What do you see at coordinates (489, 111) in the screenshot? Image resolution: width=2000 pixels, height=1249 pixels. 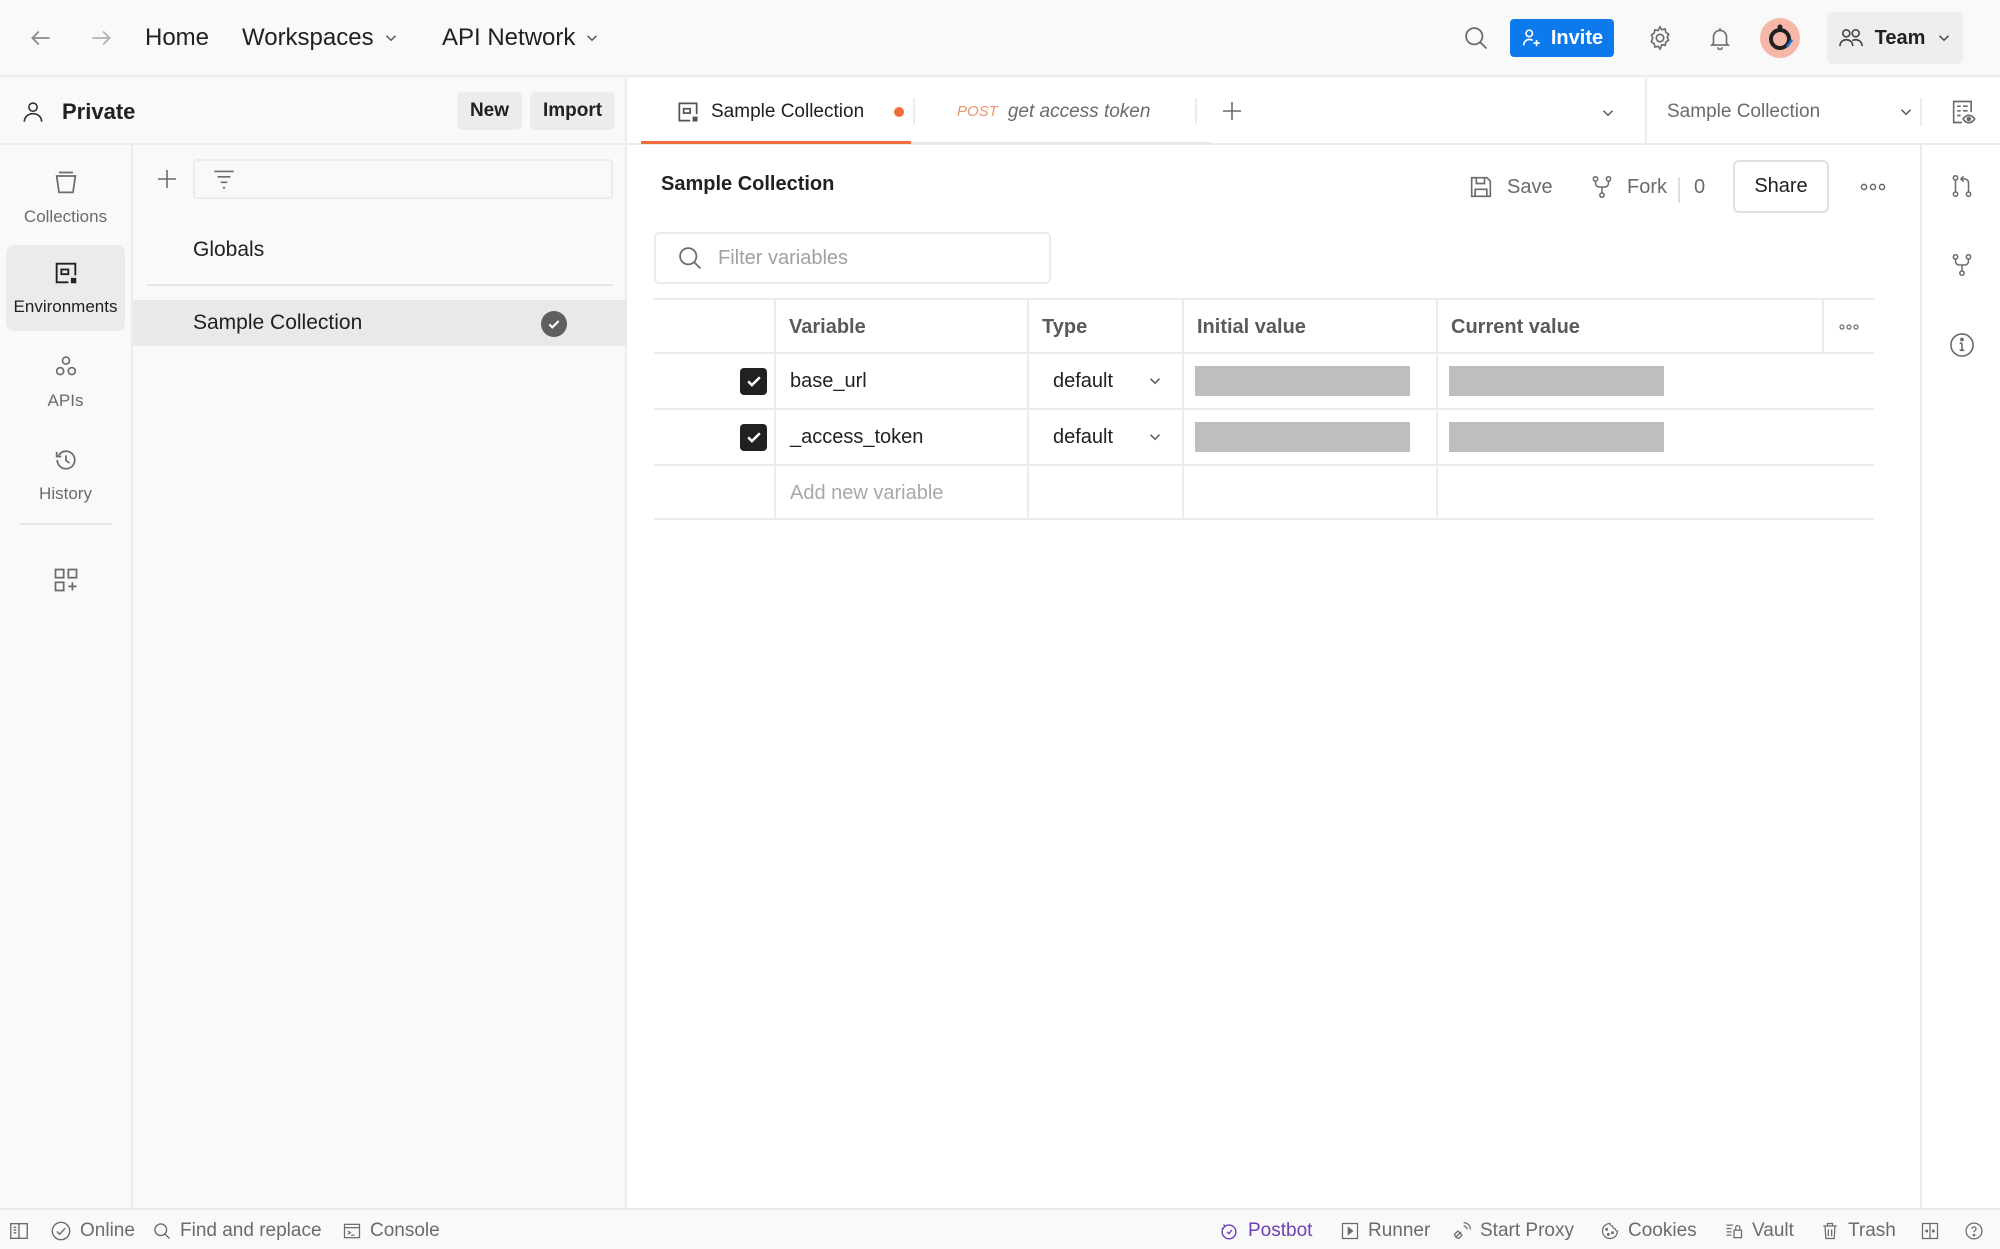 I see `new-button: New` at bounding box center [489, 111].